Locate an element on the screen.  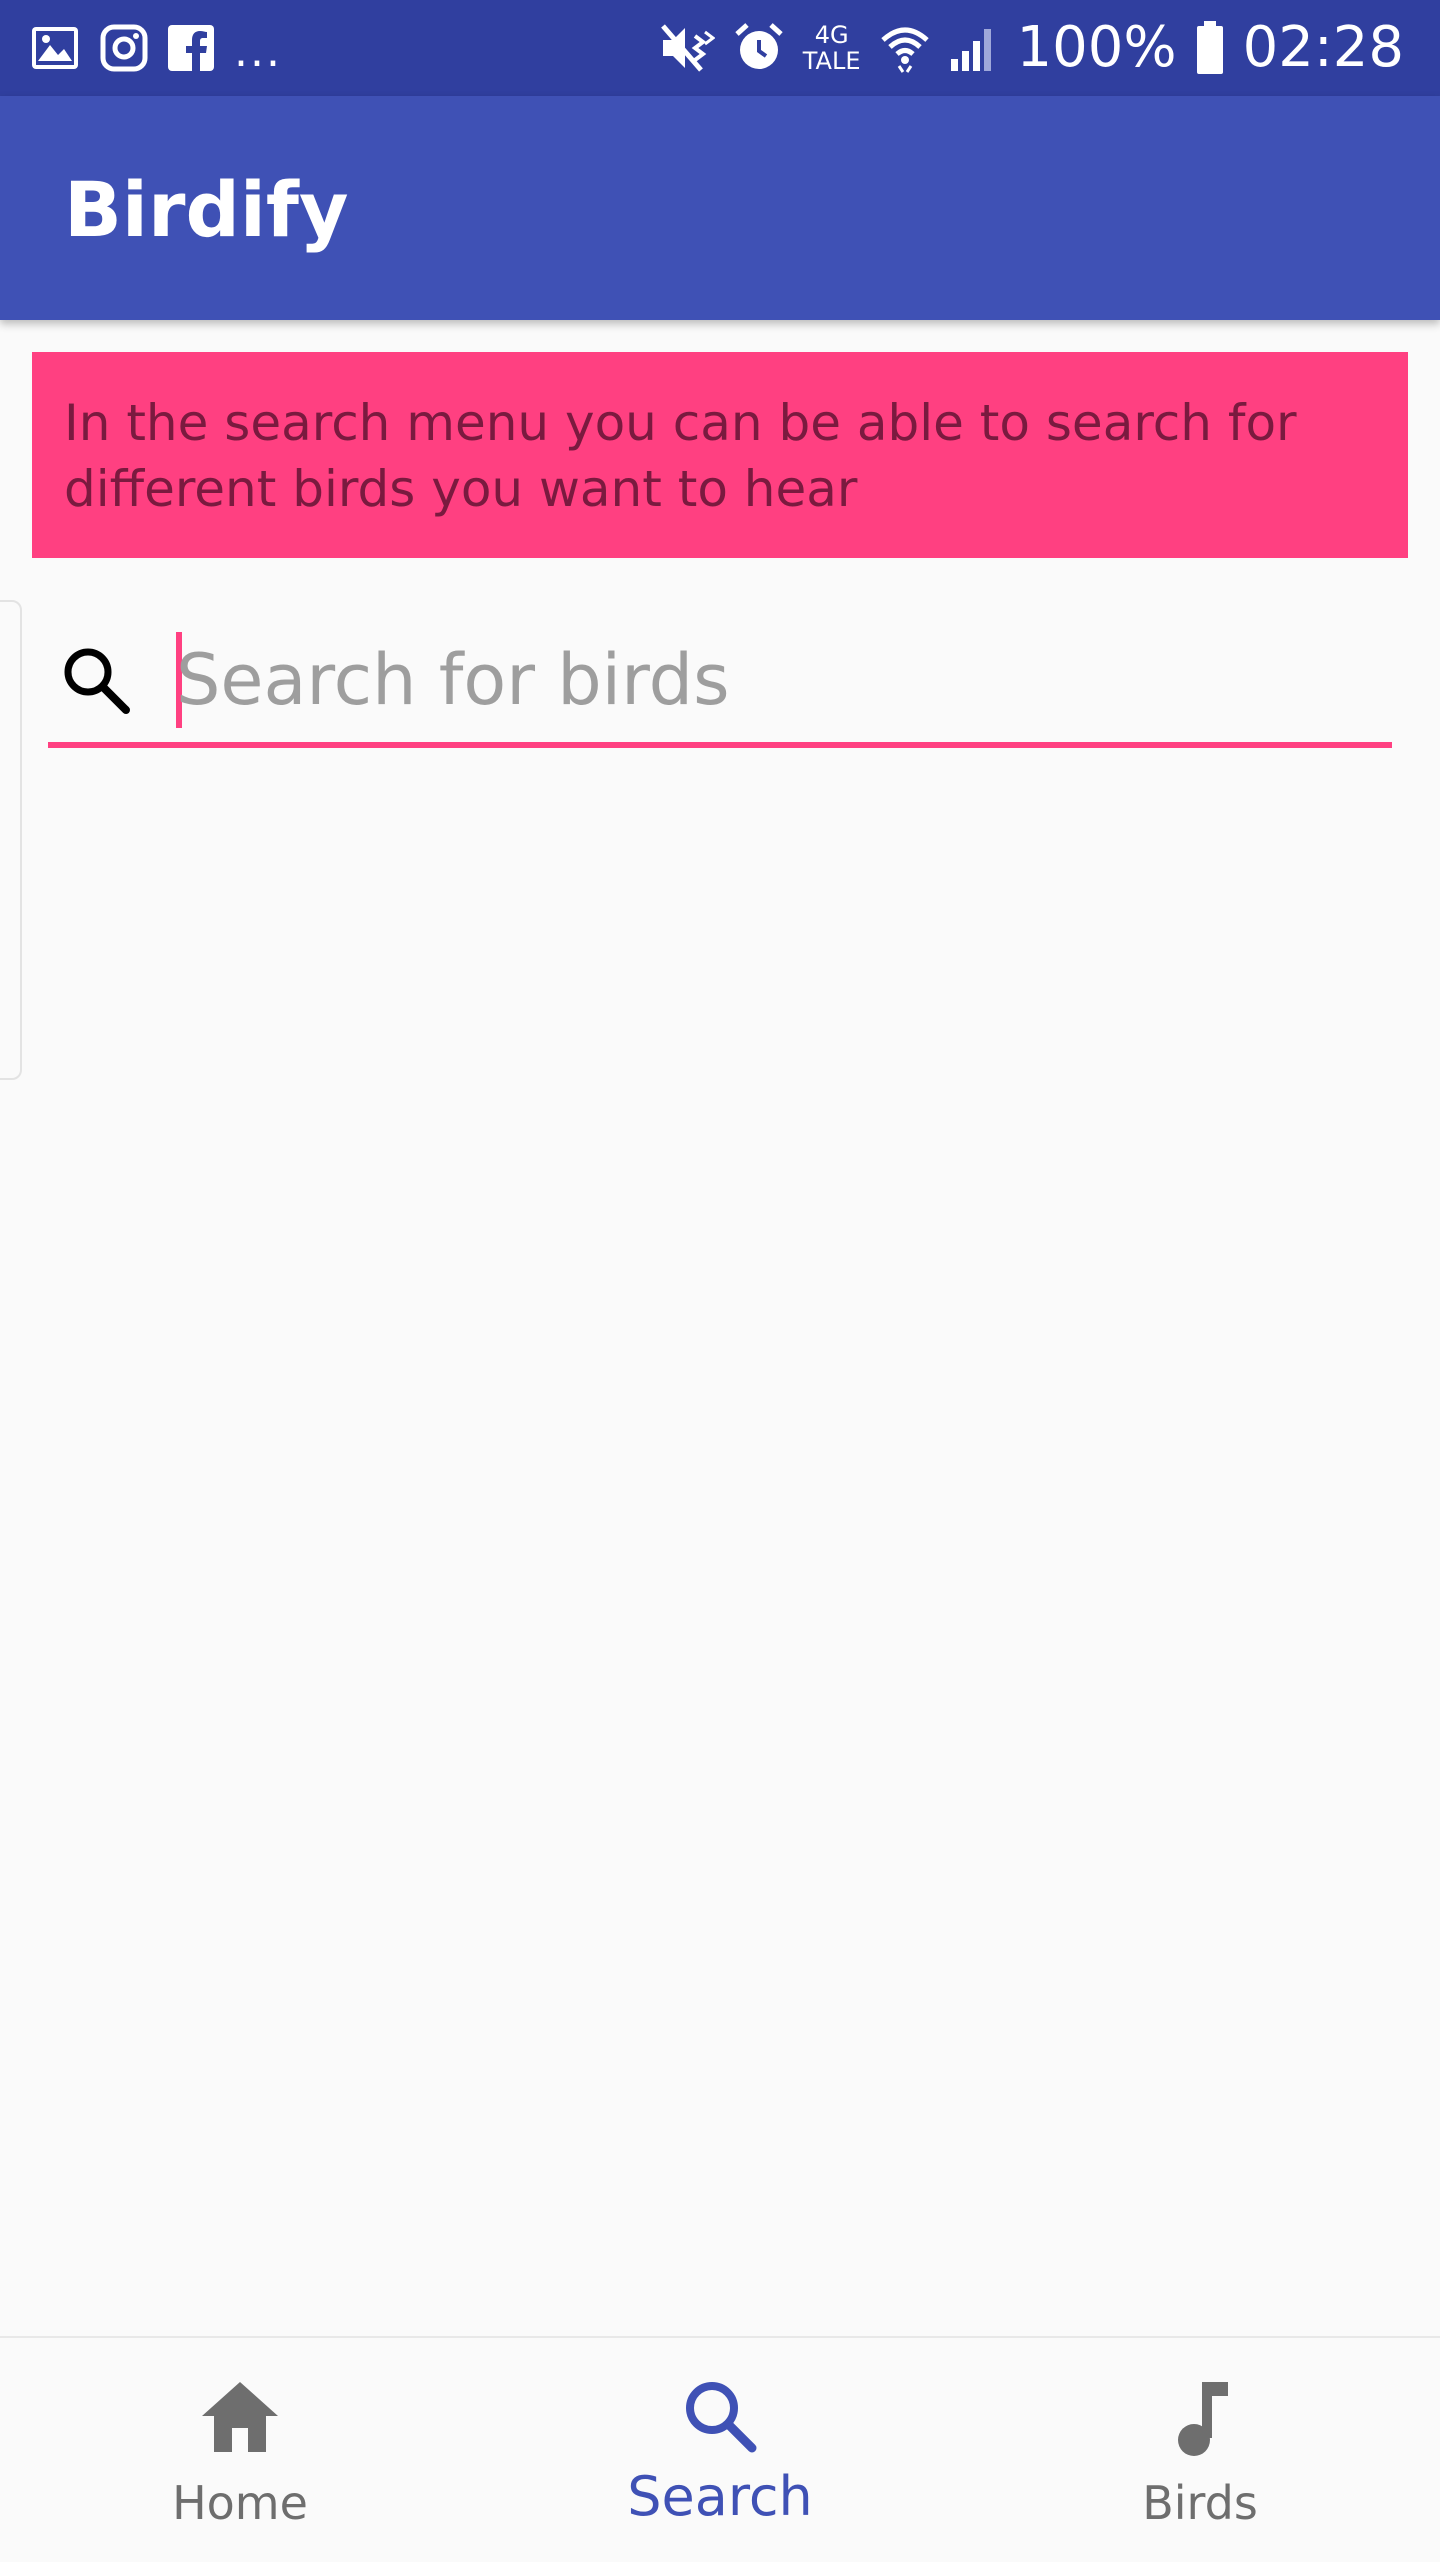
clock: 02:28 is located at coordinates (1323, 47).